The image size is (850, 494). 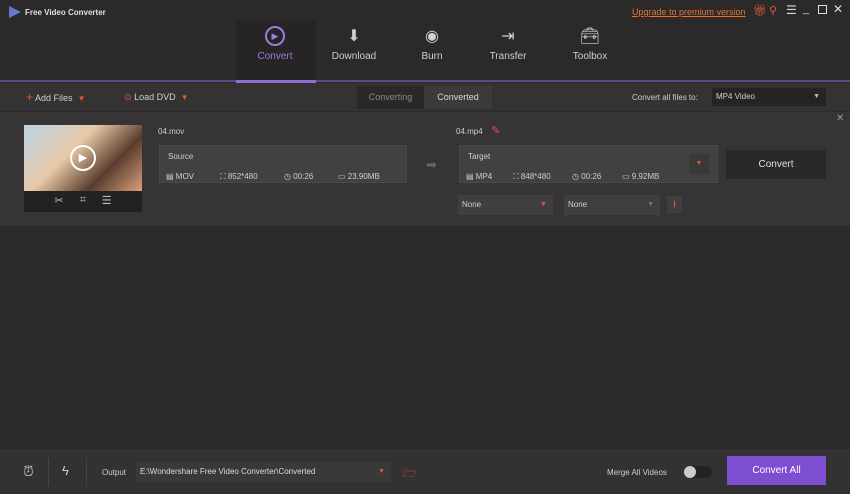 I want to click on maximize-icon, so click(x=822, y=9).